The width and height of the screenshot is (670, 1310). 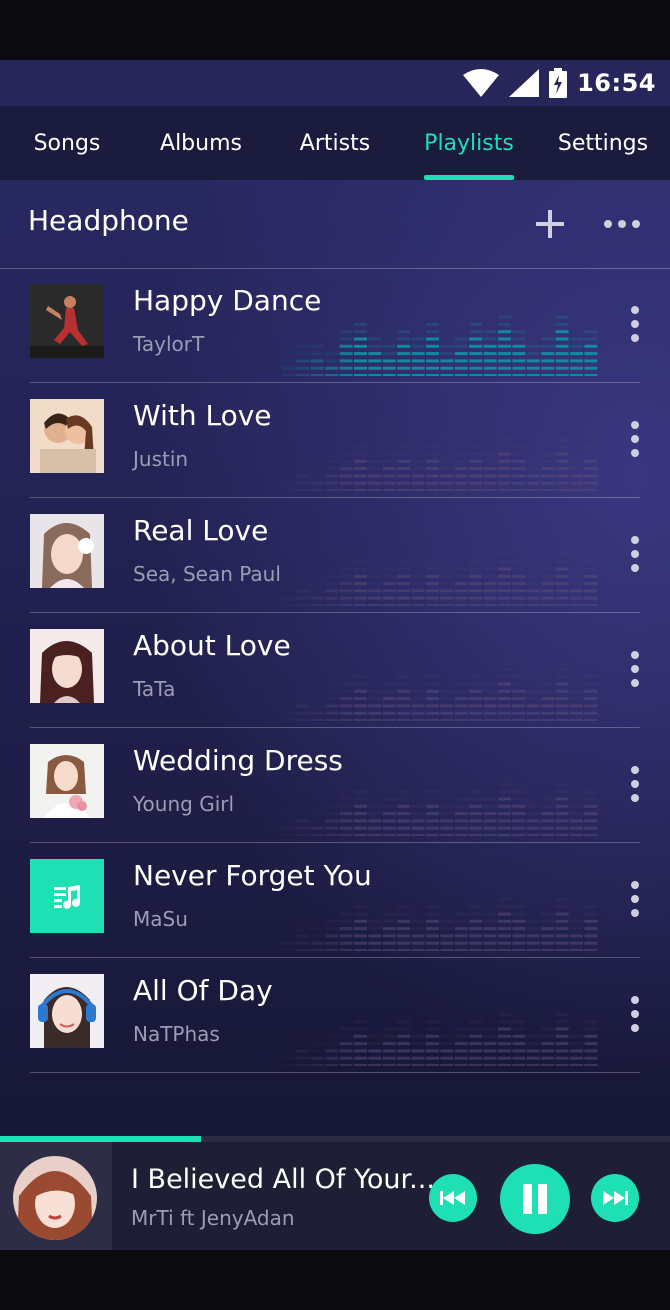 I want to click on more-horizontal-icon, so click(x=622, y=224).